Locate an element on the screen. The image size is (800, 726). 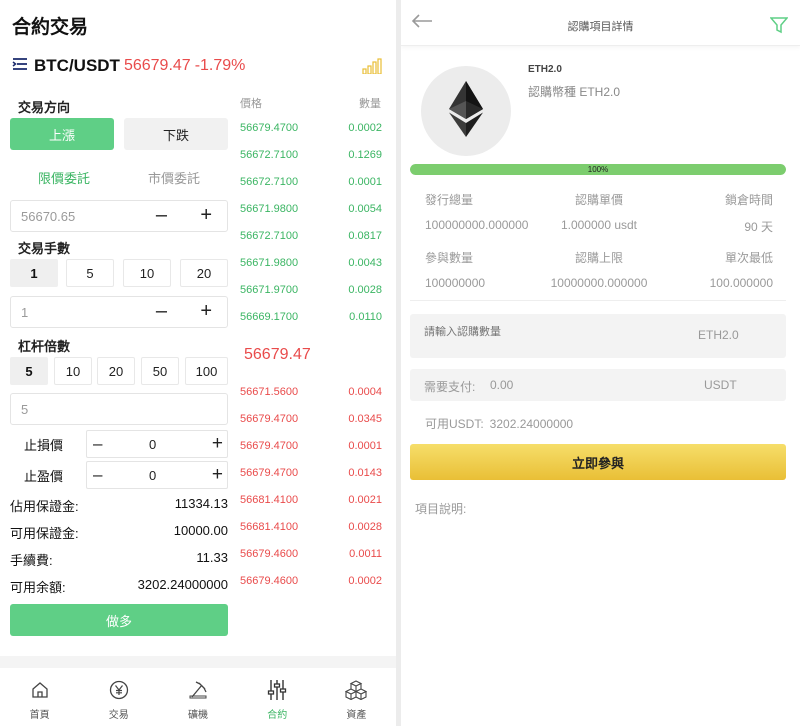
pair-price: 56679.47 is located at coordinates (157, 65).